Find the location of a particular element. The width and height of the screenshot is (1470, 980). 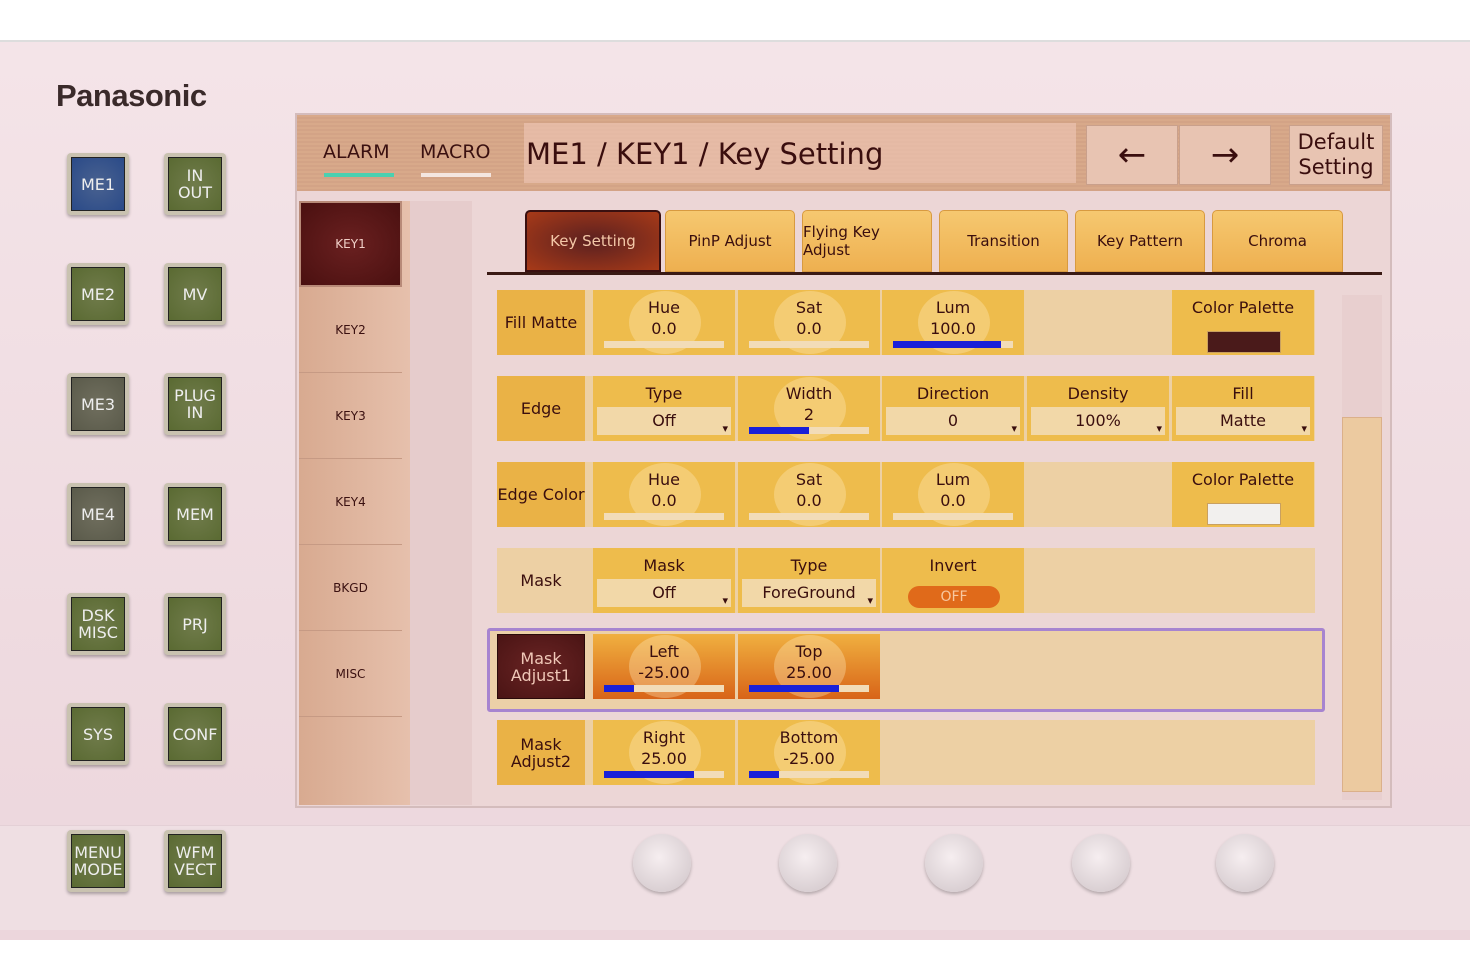

sidebar-item-key3: KEY3 is located at coordinates (350, 416).